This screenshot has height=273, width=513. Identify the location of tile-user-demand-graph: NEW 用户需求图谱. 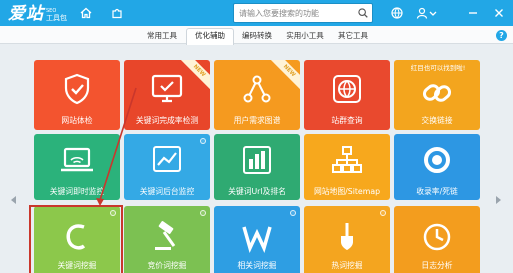
(257, 95).